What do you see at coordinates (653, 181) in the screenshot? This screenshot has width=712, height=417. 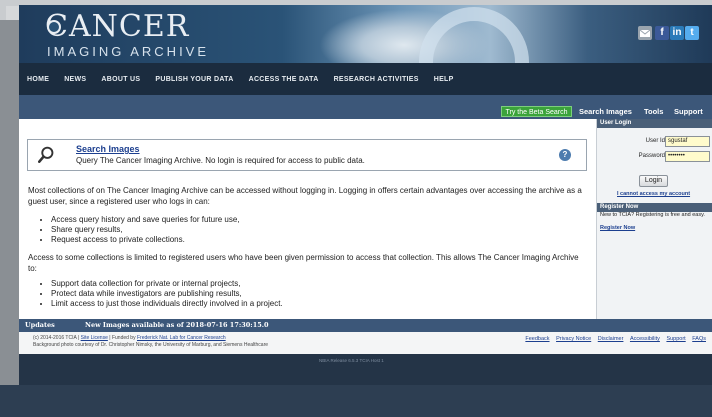 I see `login-button: Login` at bounding box center [653, 181].